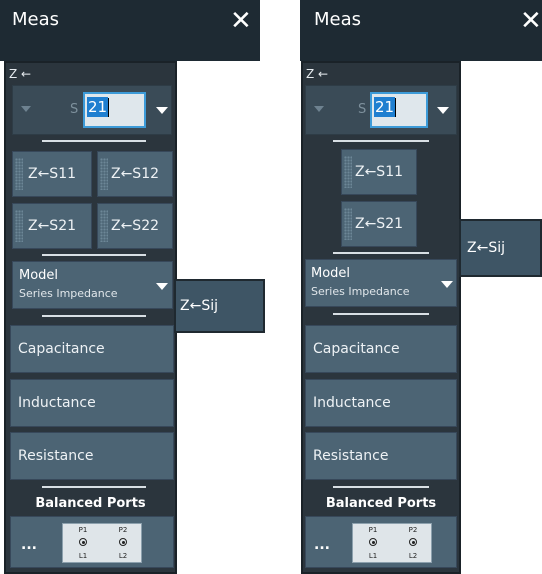 The width and height of the screenshot is (542, 574). I want to click on z-s12-button: Z←S12, so click(135, 174).